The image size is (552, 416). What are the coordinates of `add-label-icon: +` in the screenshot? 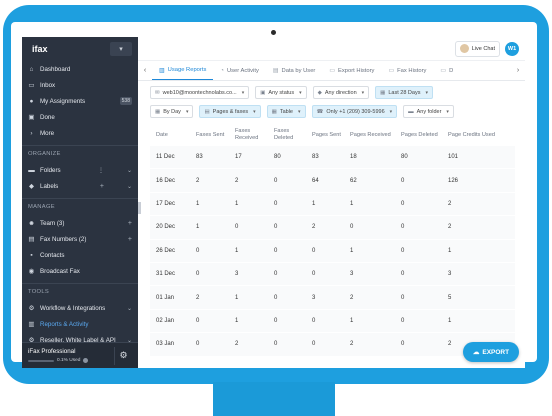 It's located at (102, 186).